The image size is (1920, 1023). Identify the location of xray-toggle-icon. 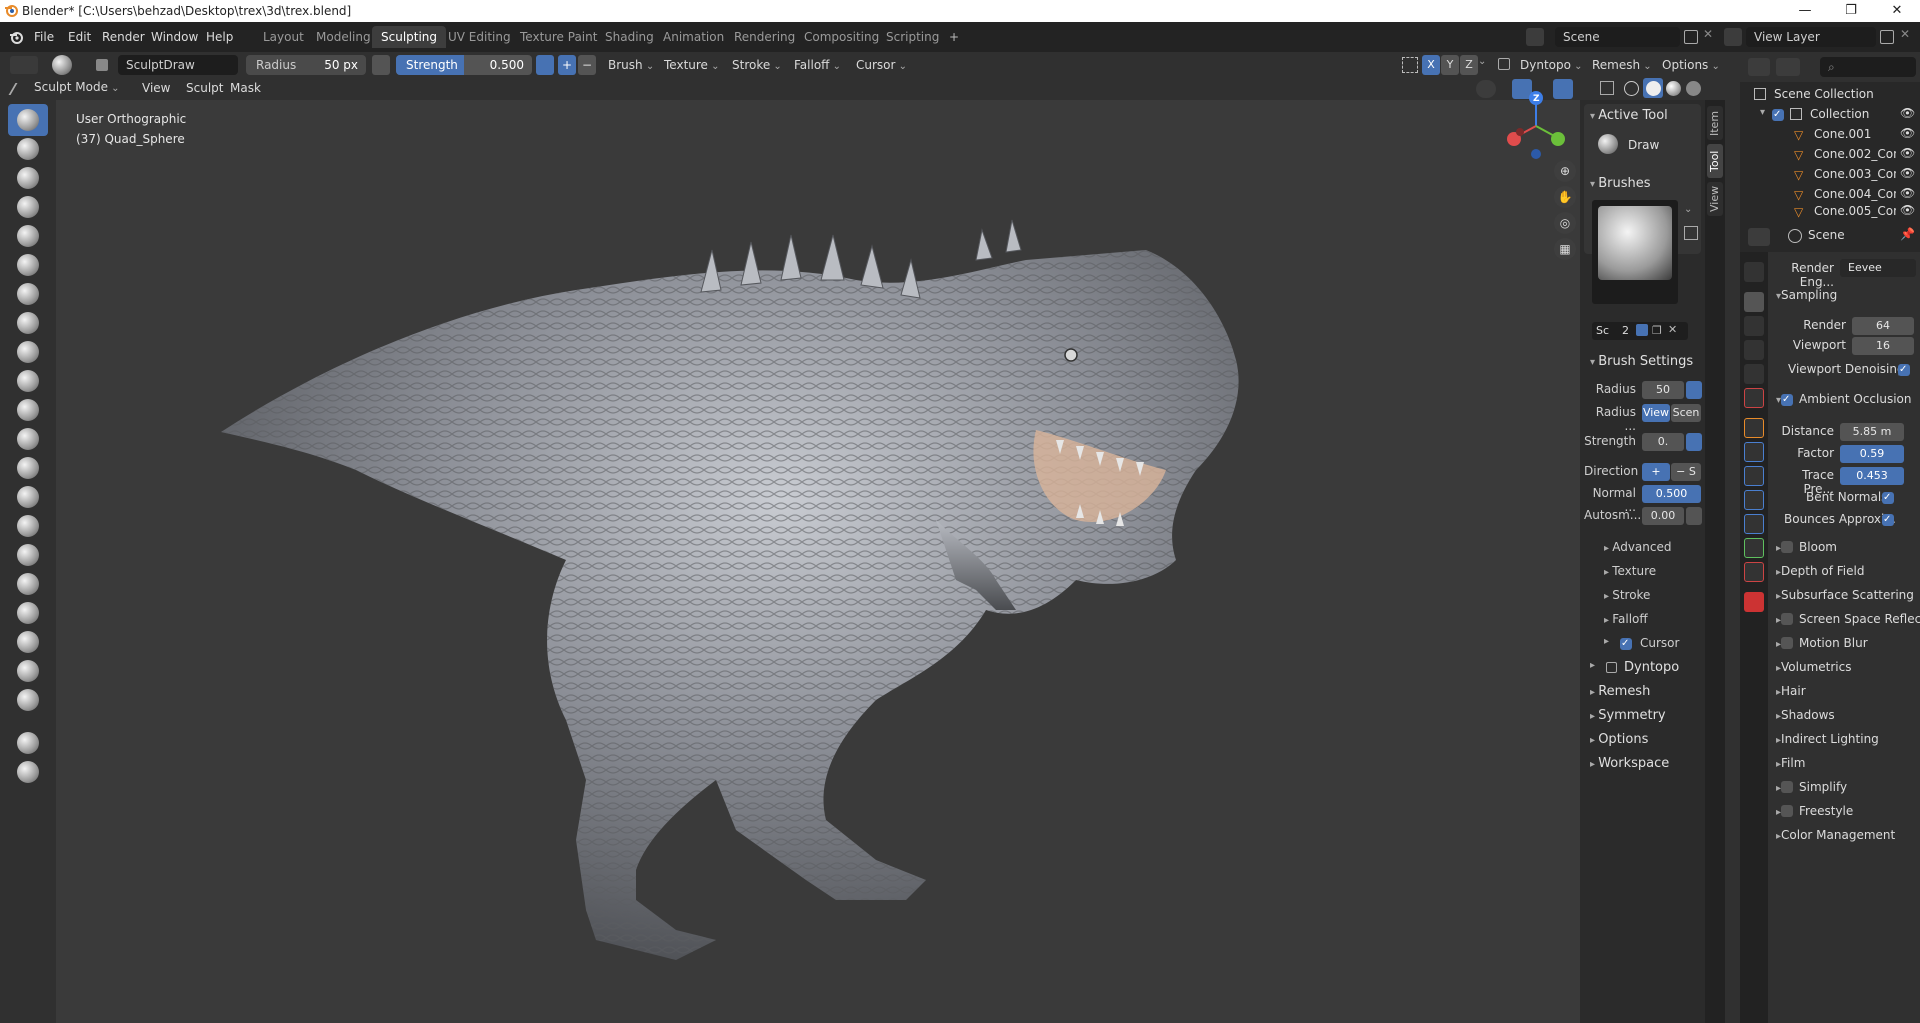
(1607, 88).